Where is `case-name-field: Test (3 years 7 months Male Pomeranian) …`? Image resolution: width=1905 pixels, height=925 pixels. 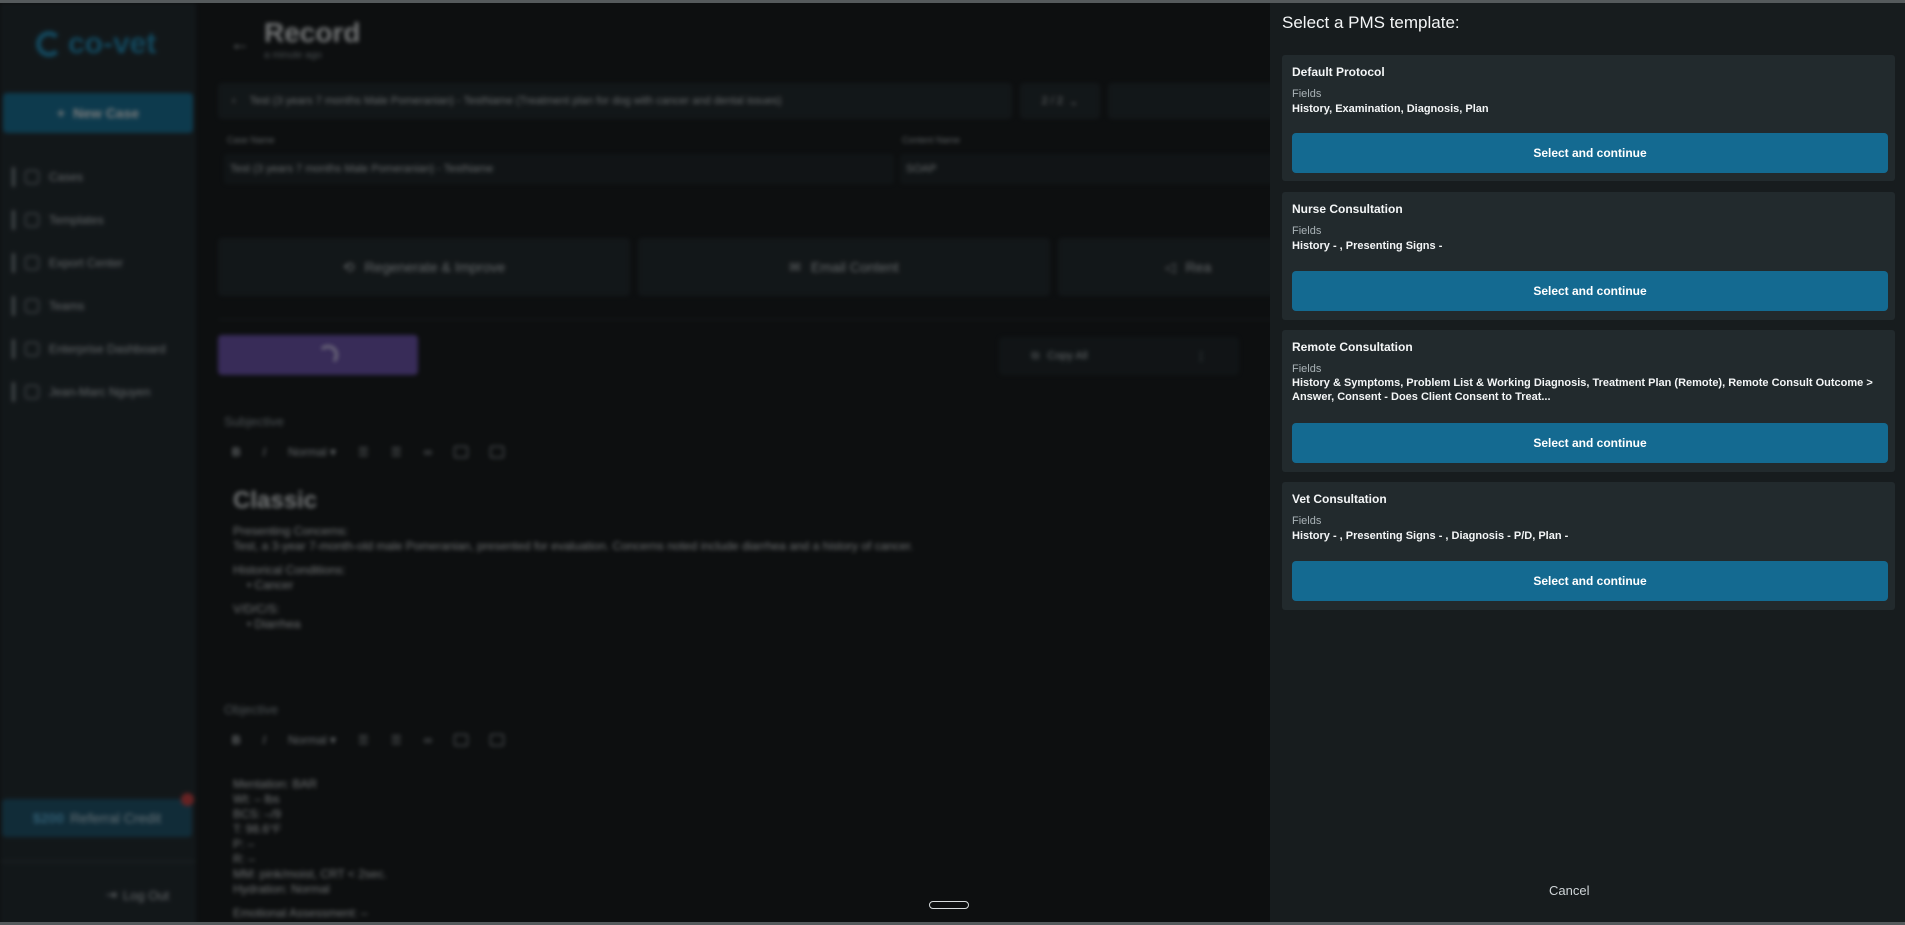
case-name-field: Test (3 years 7 months Male Pomeranian) … is located at coordinates (559, 169).